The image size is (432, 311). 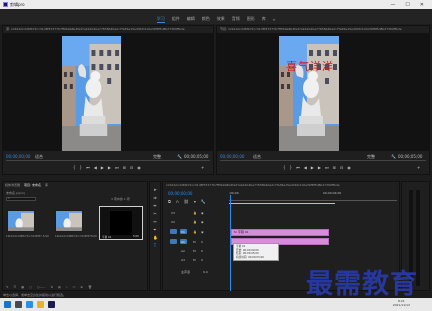 What do you see at coordinates (236, 19) in the screenshot?
I see `tab-audio: 音频` at bounding box center [236, 19].